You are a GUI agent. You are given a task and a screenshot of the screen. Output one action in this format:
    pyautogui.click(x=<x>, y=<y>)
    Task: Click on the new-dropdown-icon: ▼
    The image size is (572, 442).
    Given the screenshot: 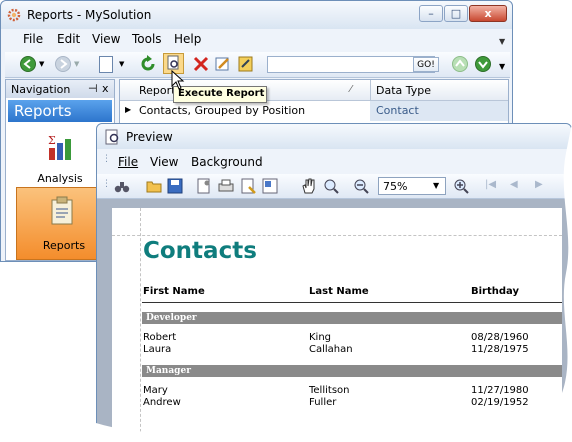 What is the action you would take?
    pyautogui.click(x=121, y=64)
    